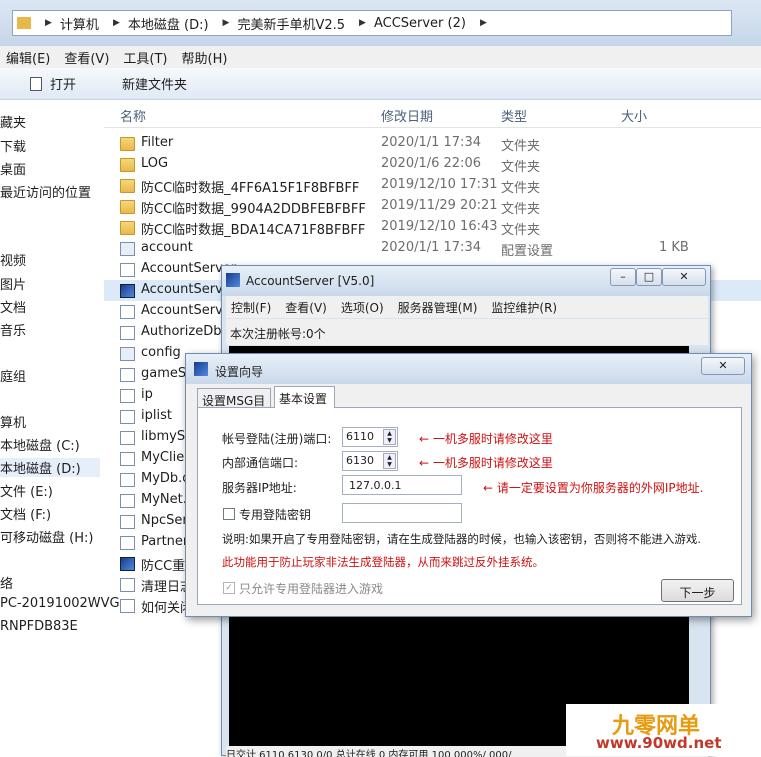  I want to click on column-type: 类型, so click(514, 115).